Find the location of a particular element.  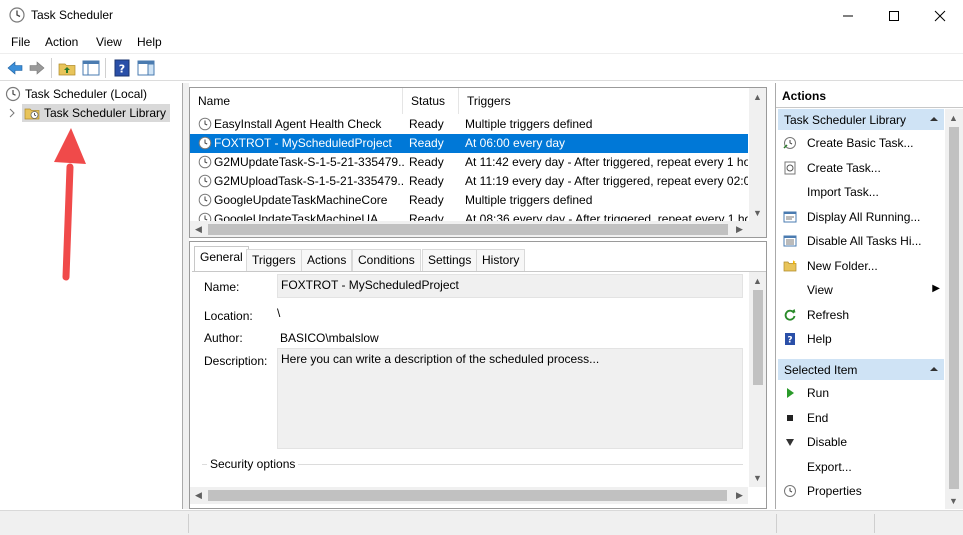

section-task-scheduler-library: Task Scheduler Library is located at coordinates (861, 119).